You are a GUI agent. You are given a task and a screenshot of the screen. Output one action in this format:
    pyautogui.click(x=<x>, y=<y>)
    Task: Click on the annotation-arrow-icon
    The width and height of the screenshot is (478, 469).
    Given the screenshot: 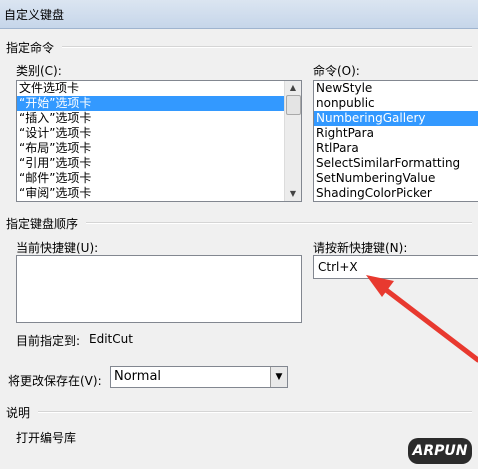 What is the action you would take?
    pyautogui.click(x=422, y=319)
    